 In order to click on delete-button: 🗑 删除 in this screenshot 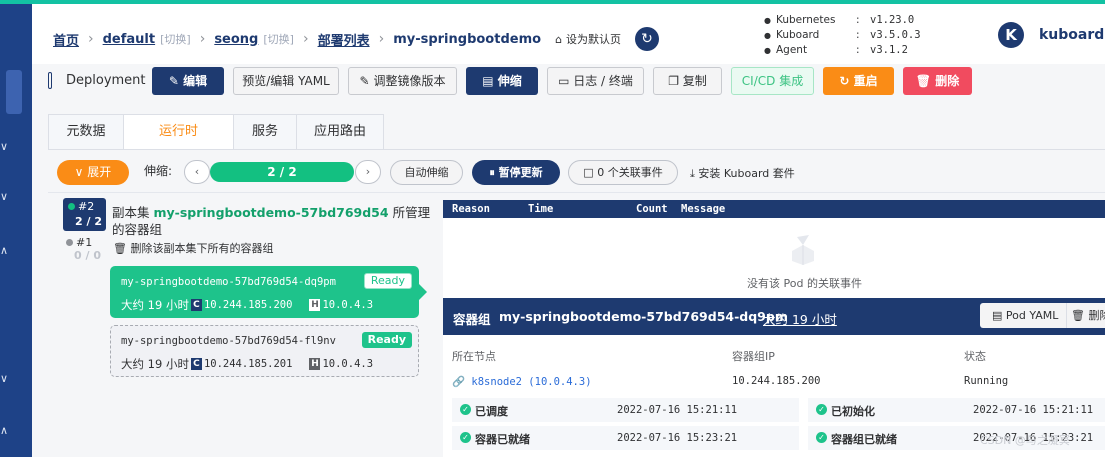, I will do `click(937, 81)`.